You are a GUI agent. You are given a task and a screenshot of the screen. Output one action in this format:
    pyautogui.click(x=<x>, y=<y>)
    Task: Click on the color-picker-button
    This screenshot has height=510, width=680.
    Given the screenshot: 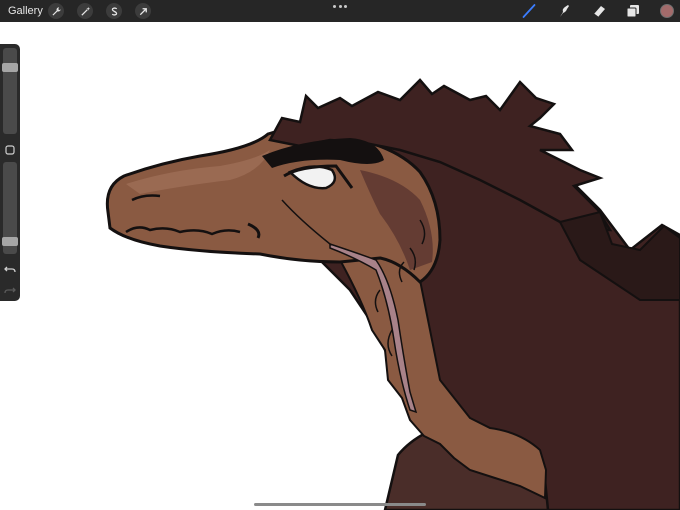 What is the action you would take?
    pyautogui.click(x=667, y=11)
    